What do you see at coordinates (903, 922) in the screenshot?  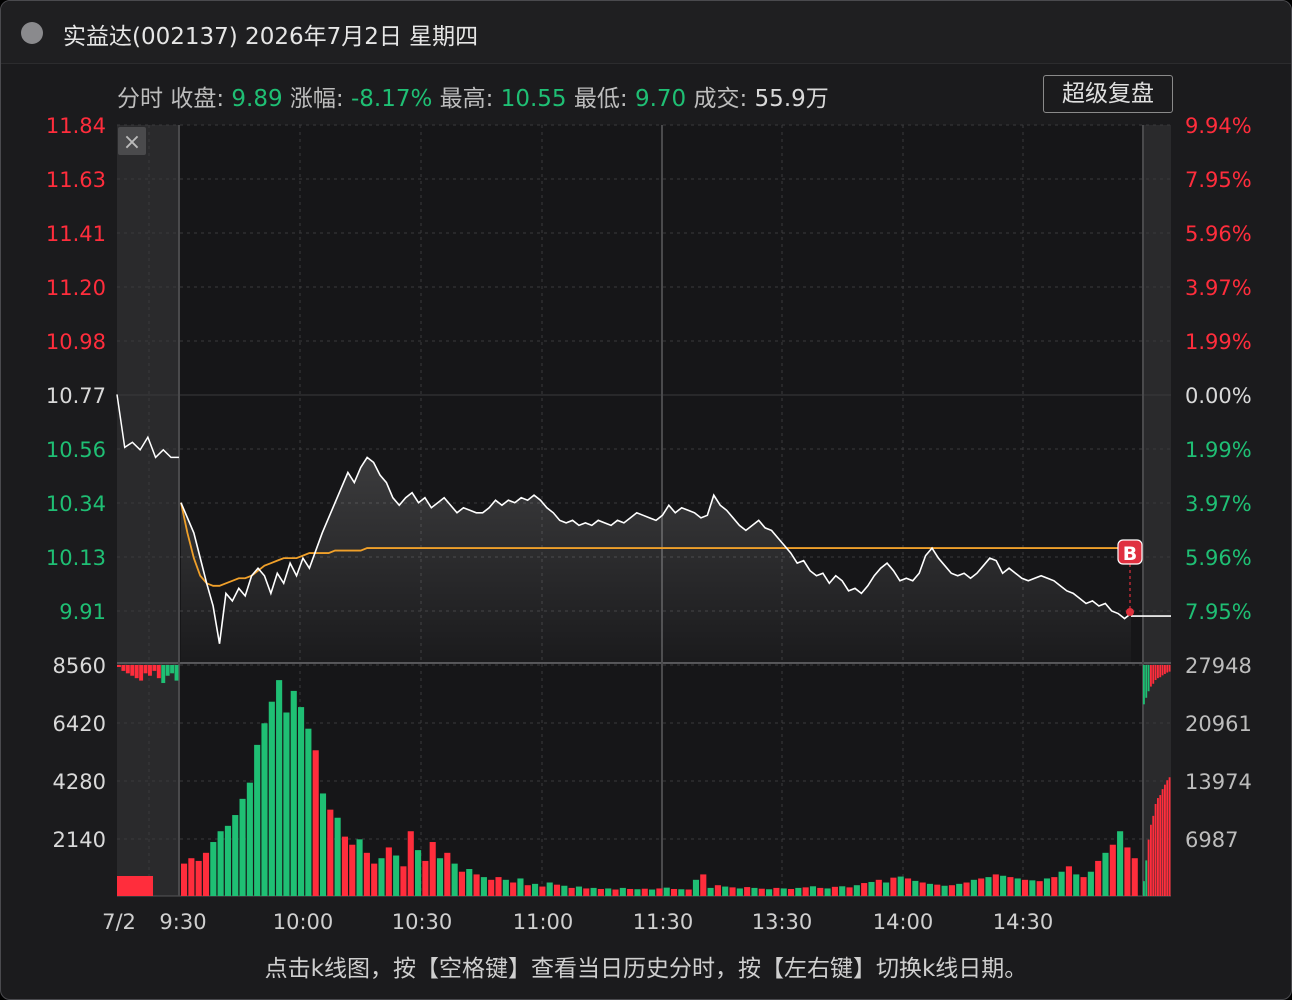 I see `time-axis-label: 14:00` at bounding box center [903, 922].